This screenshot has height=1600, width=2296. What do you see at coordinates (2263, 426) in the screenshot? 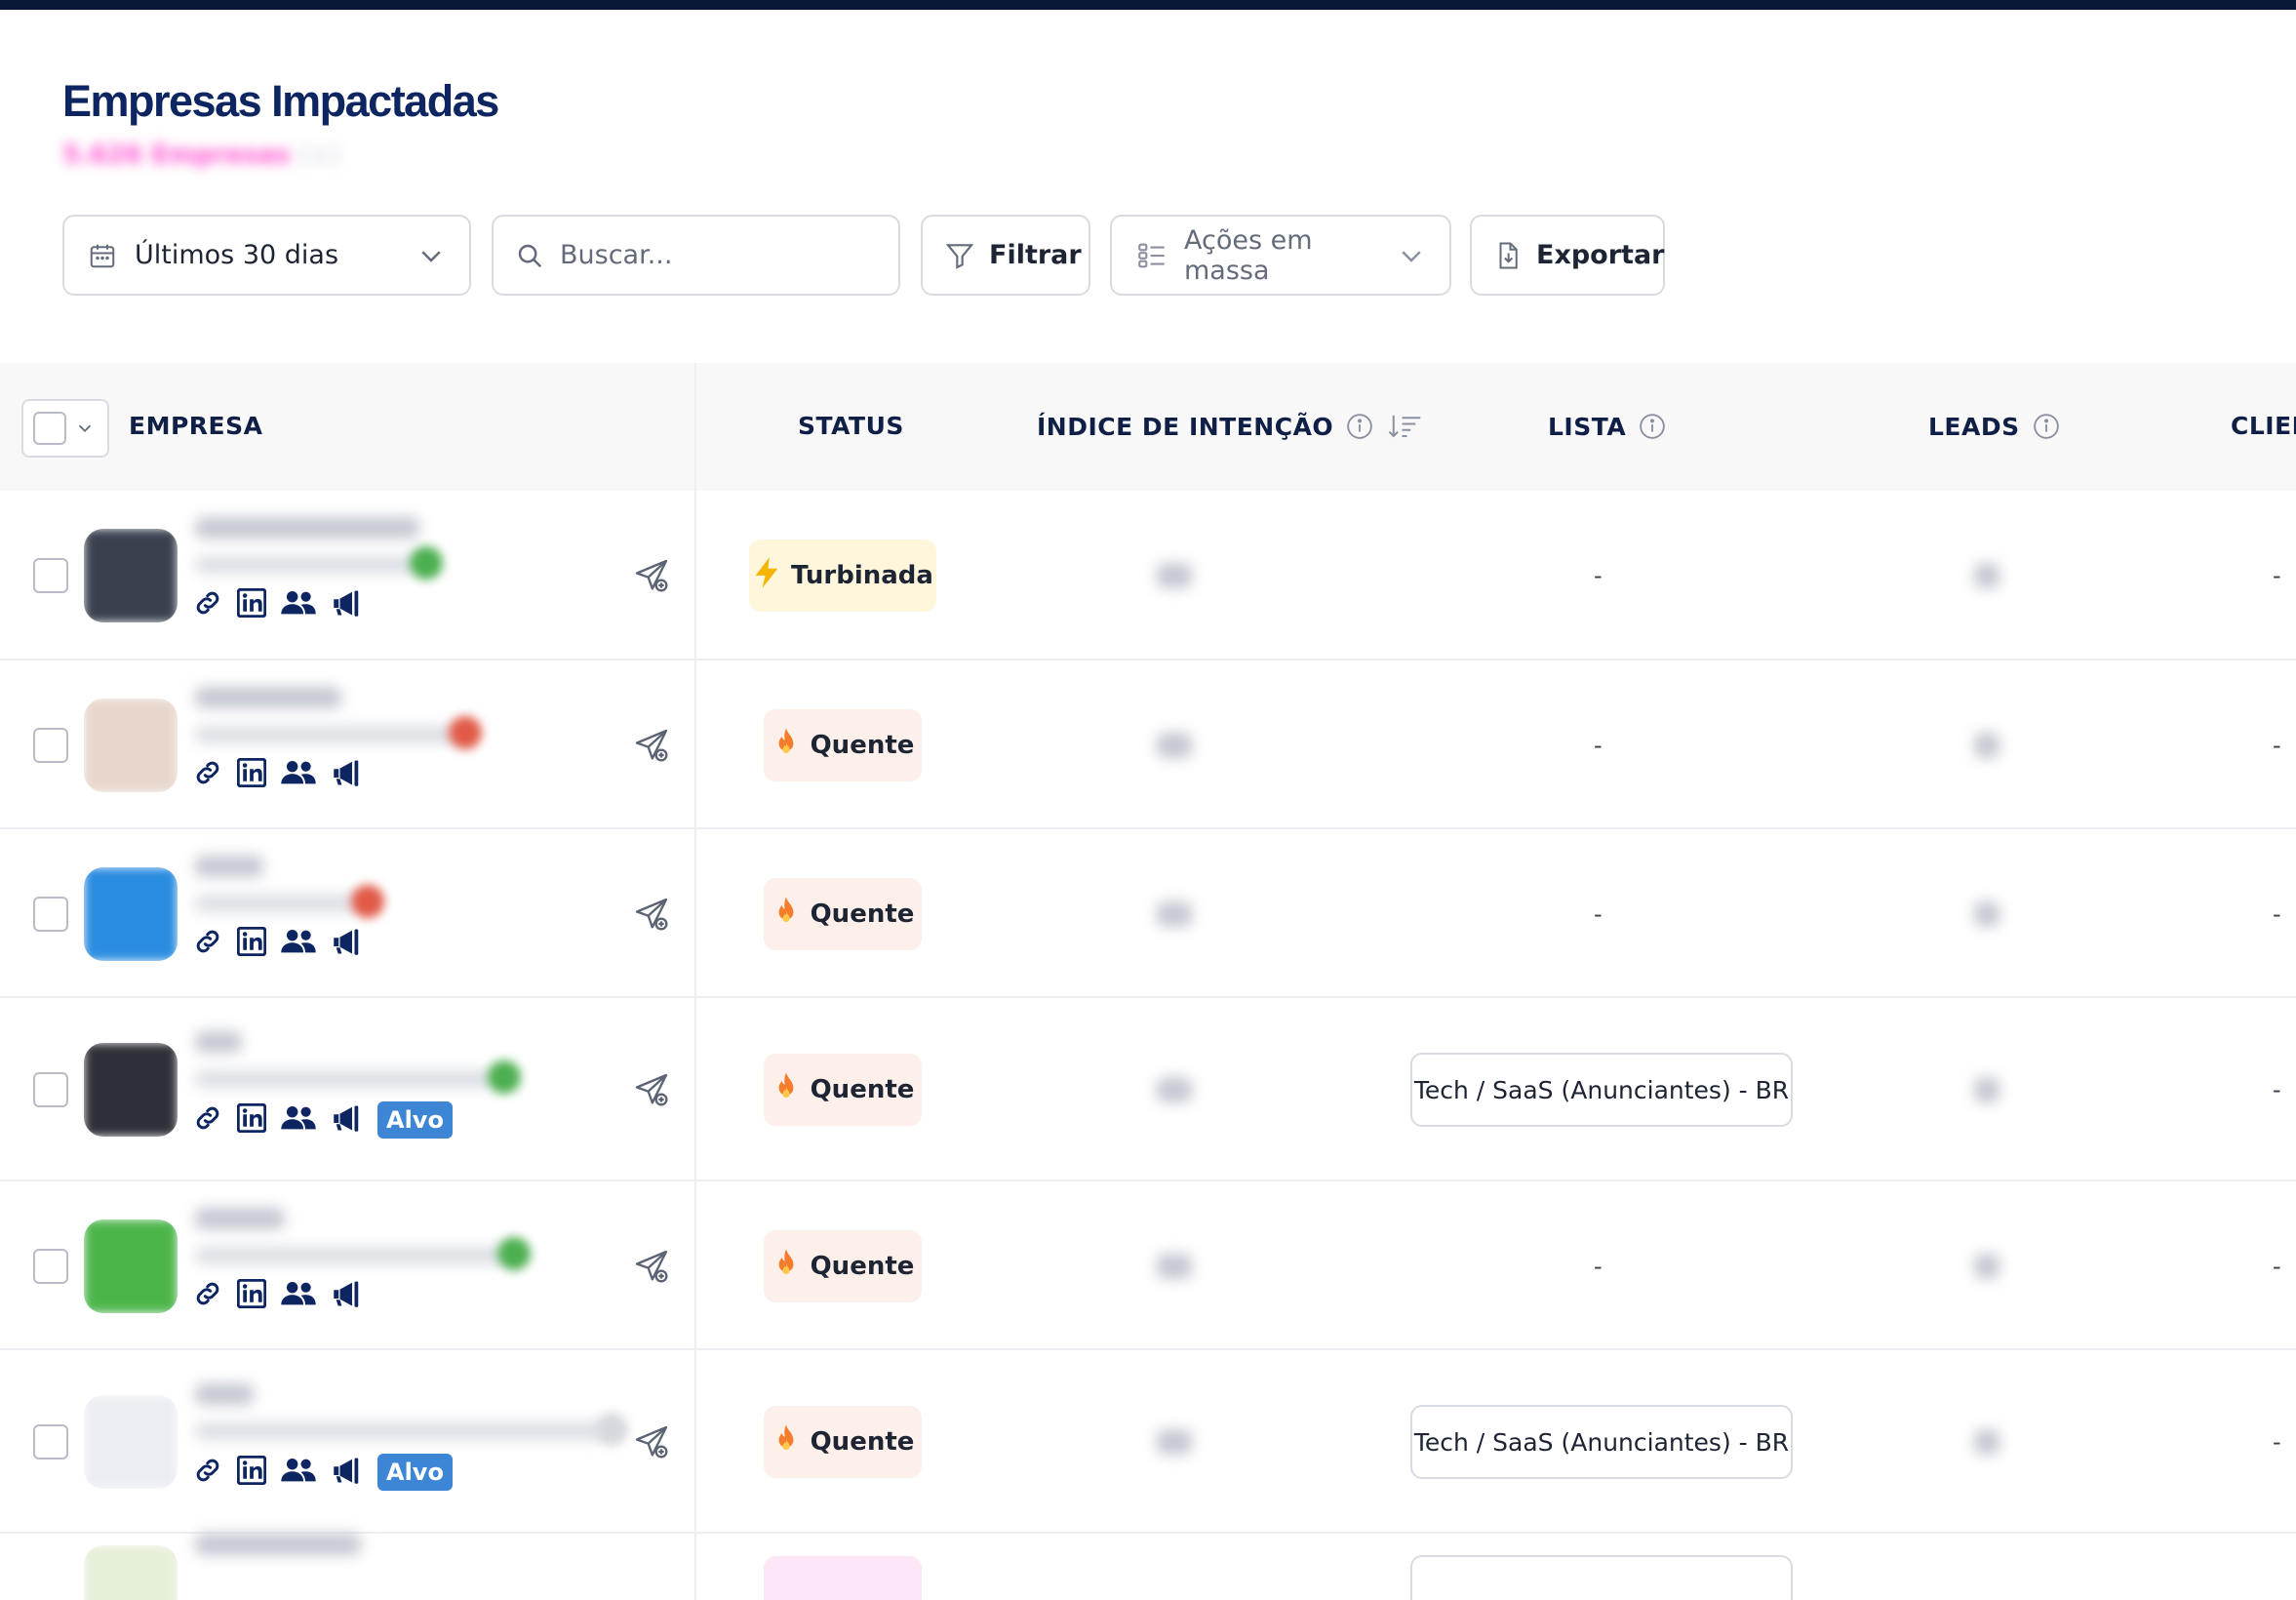
I see `header-clientes: CLIEN` at bounding box center [2263, 426].